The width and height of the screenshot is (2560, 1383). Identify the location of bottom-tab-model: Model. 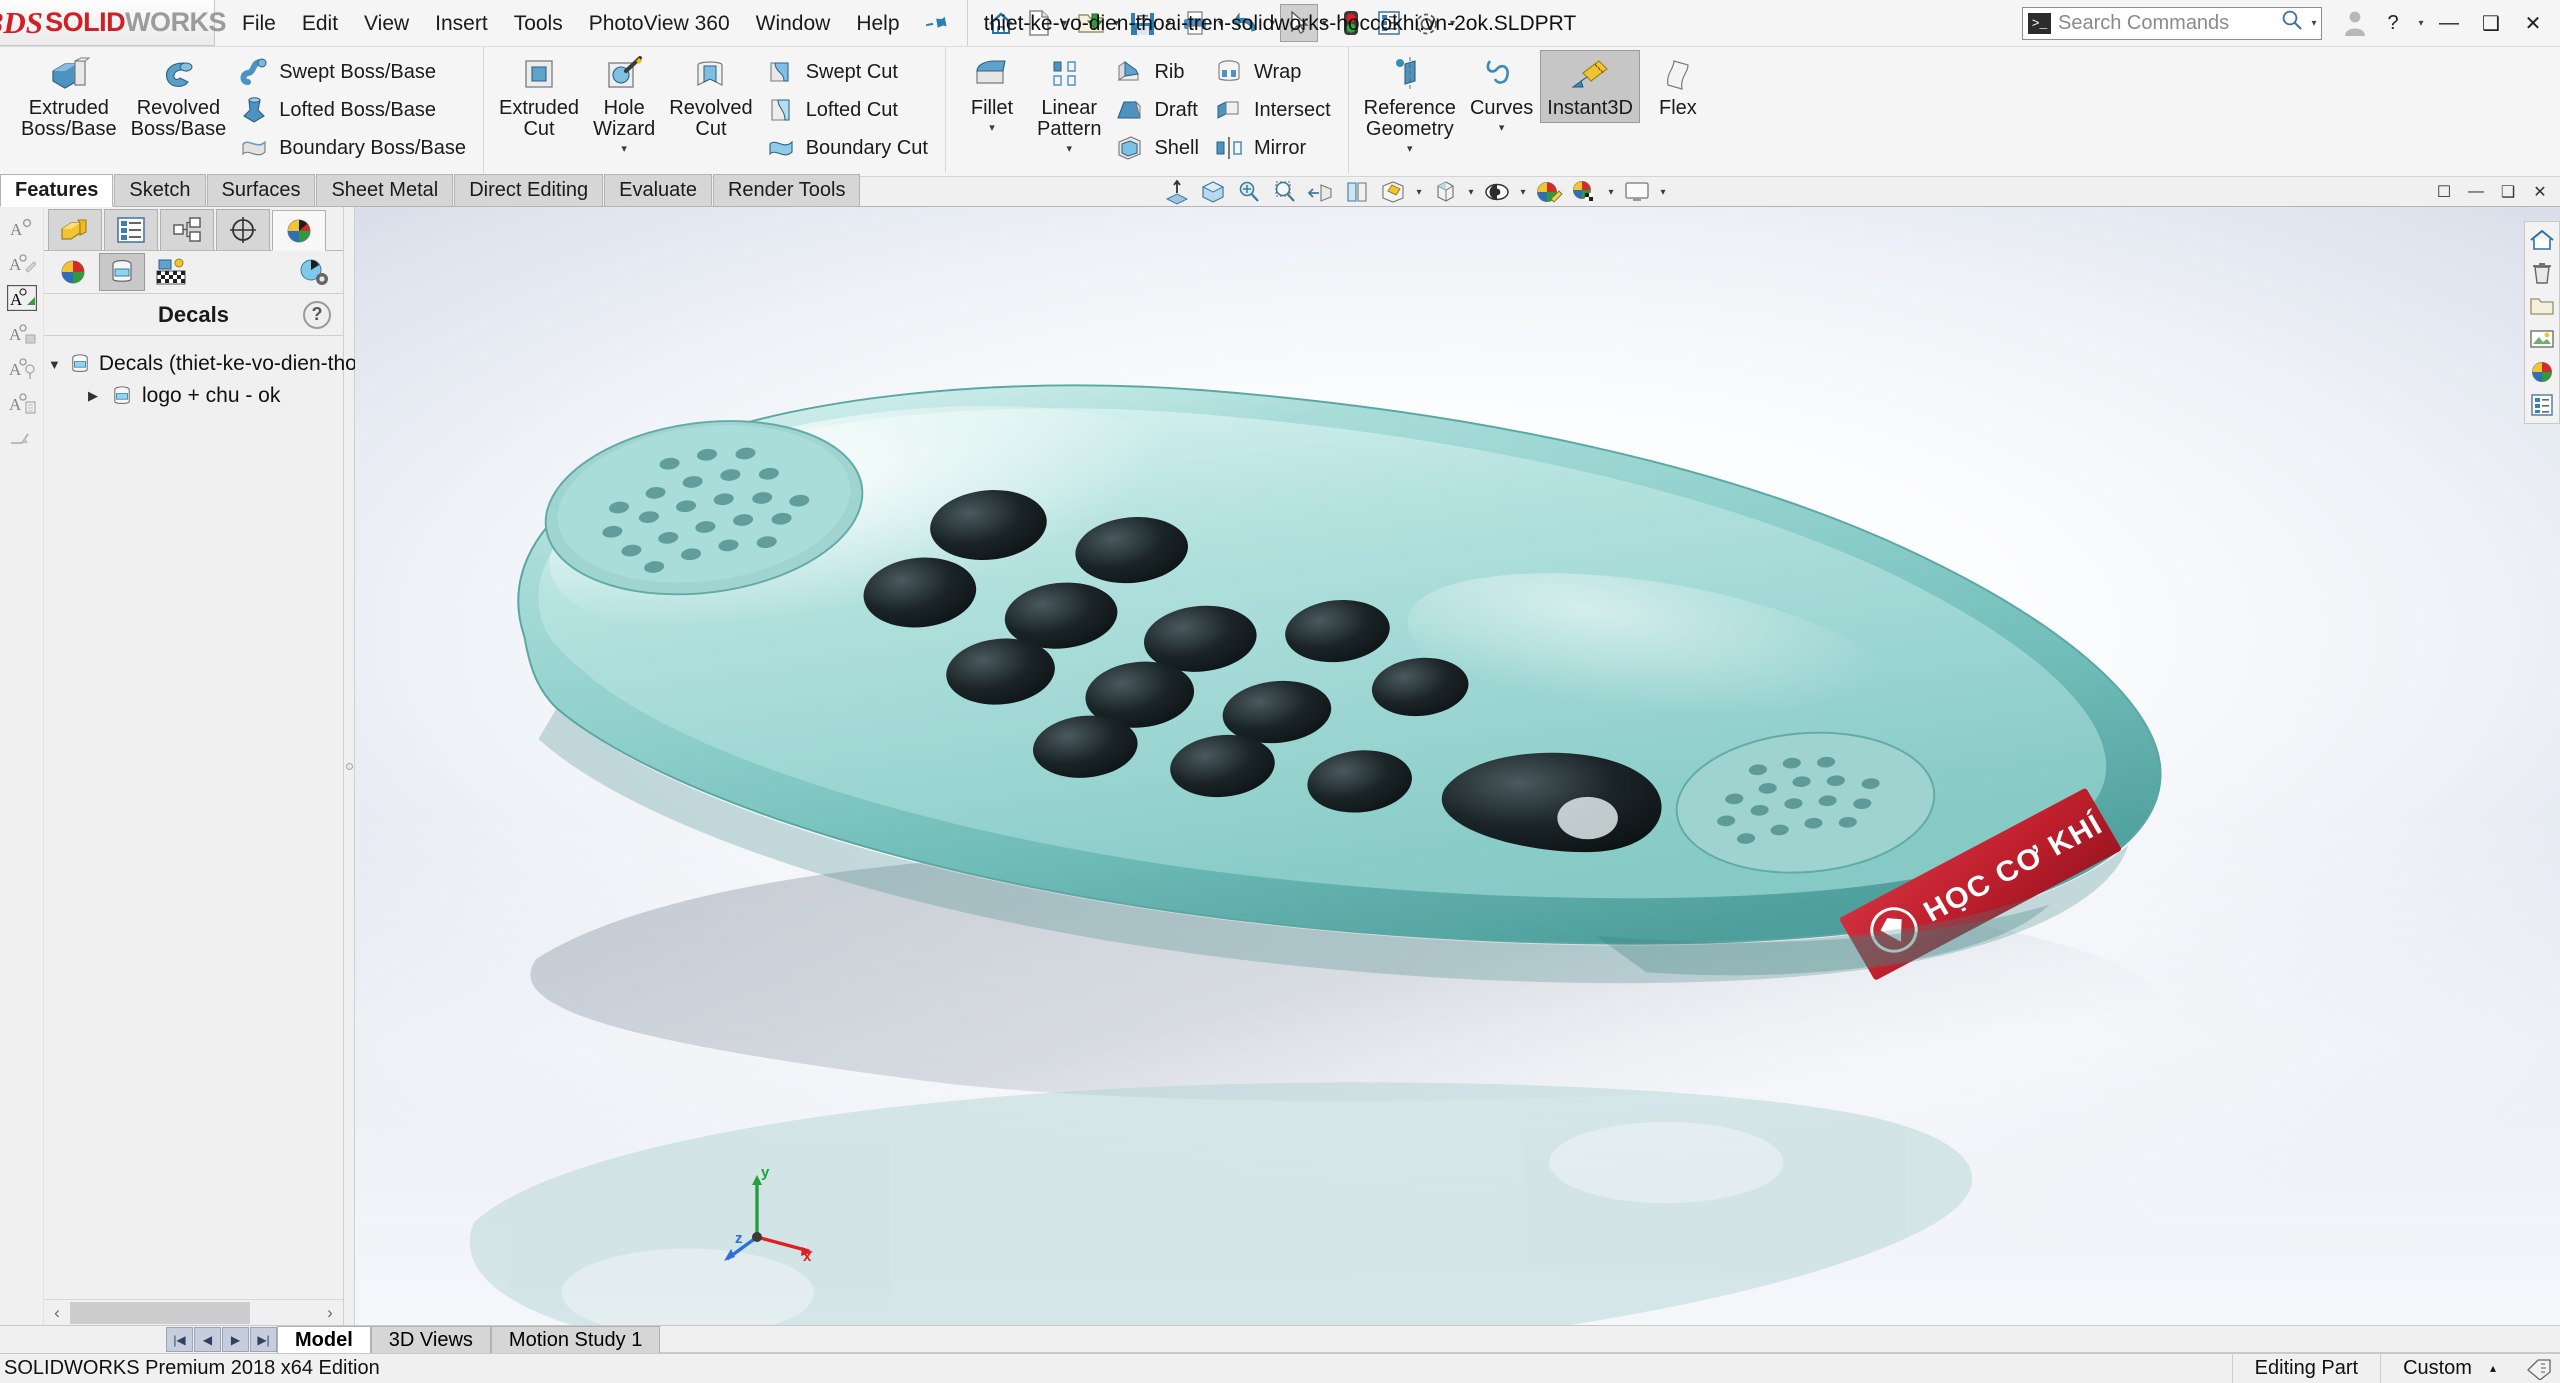
(324, 1339).